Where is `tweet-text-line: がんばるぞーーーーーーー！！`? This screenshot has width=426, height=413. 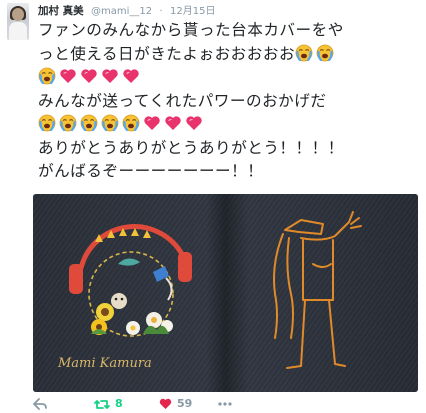 tweet-text-line: がんばるぞーーーーーーー！！ is located at coordinates (230, 172).